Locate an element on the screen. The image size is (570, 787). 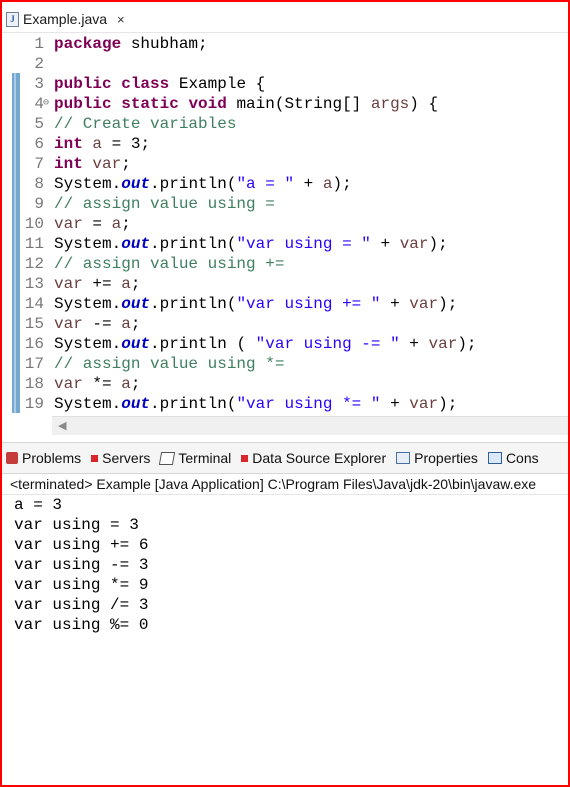
code-line: 2 is located at coordinates (285, 64).